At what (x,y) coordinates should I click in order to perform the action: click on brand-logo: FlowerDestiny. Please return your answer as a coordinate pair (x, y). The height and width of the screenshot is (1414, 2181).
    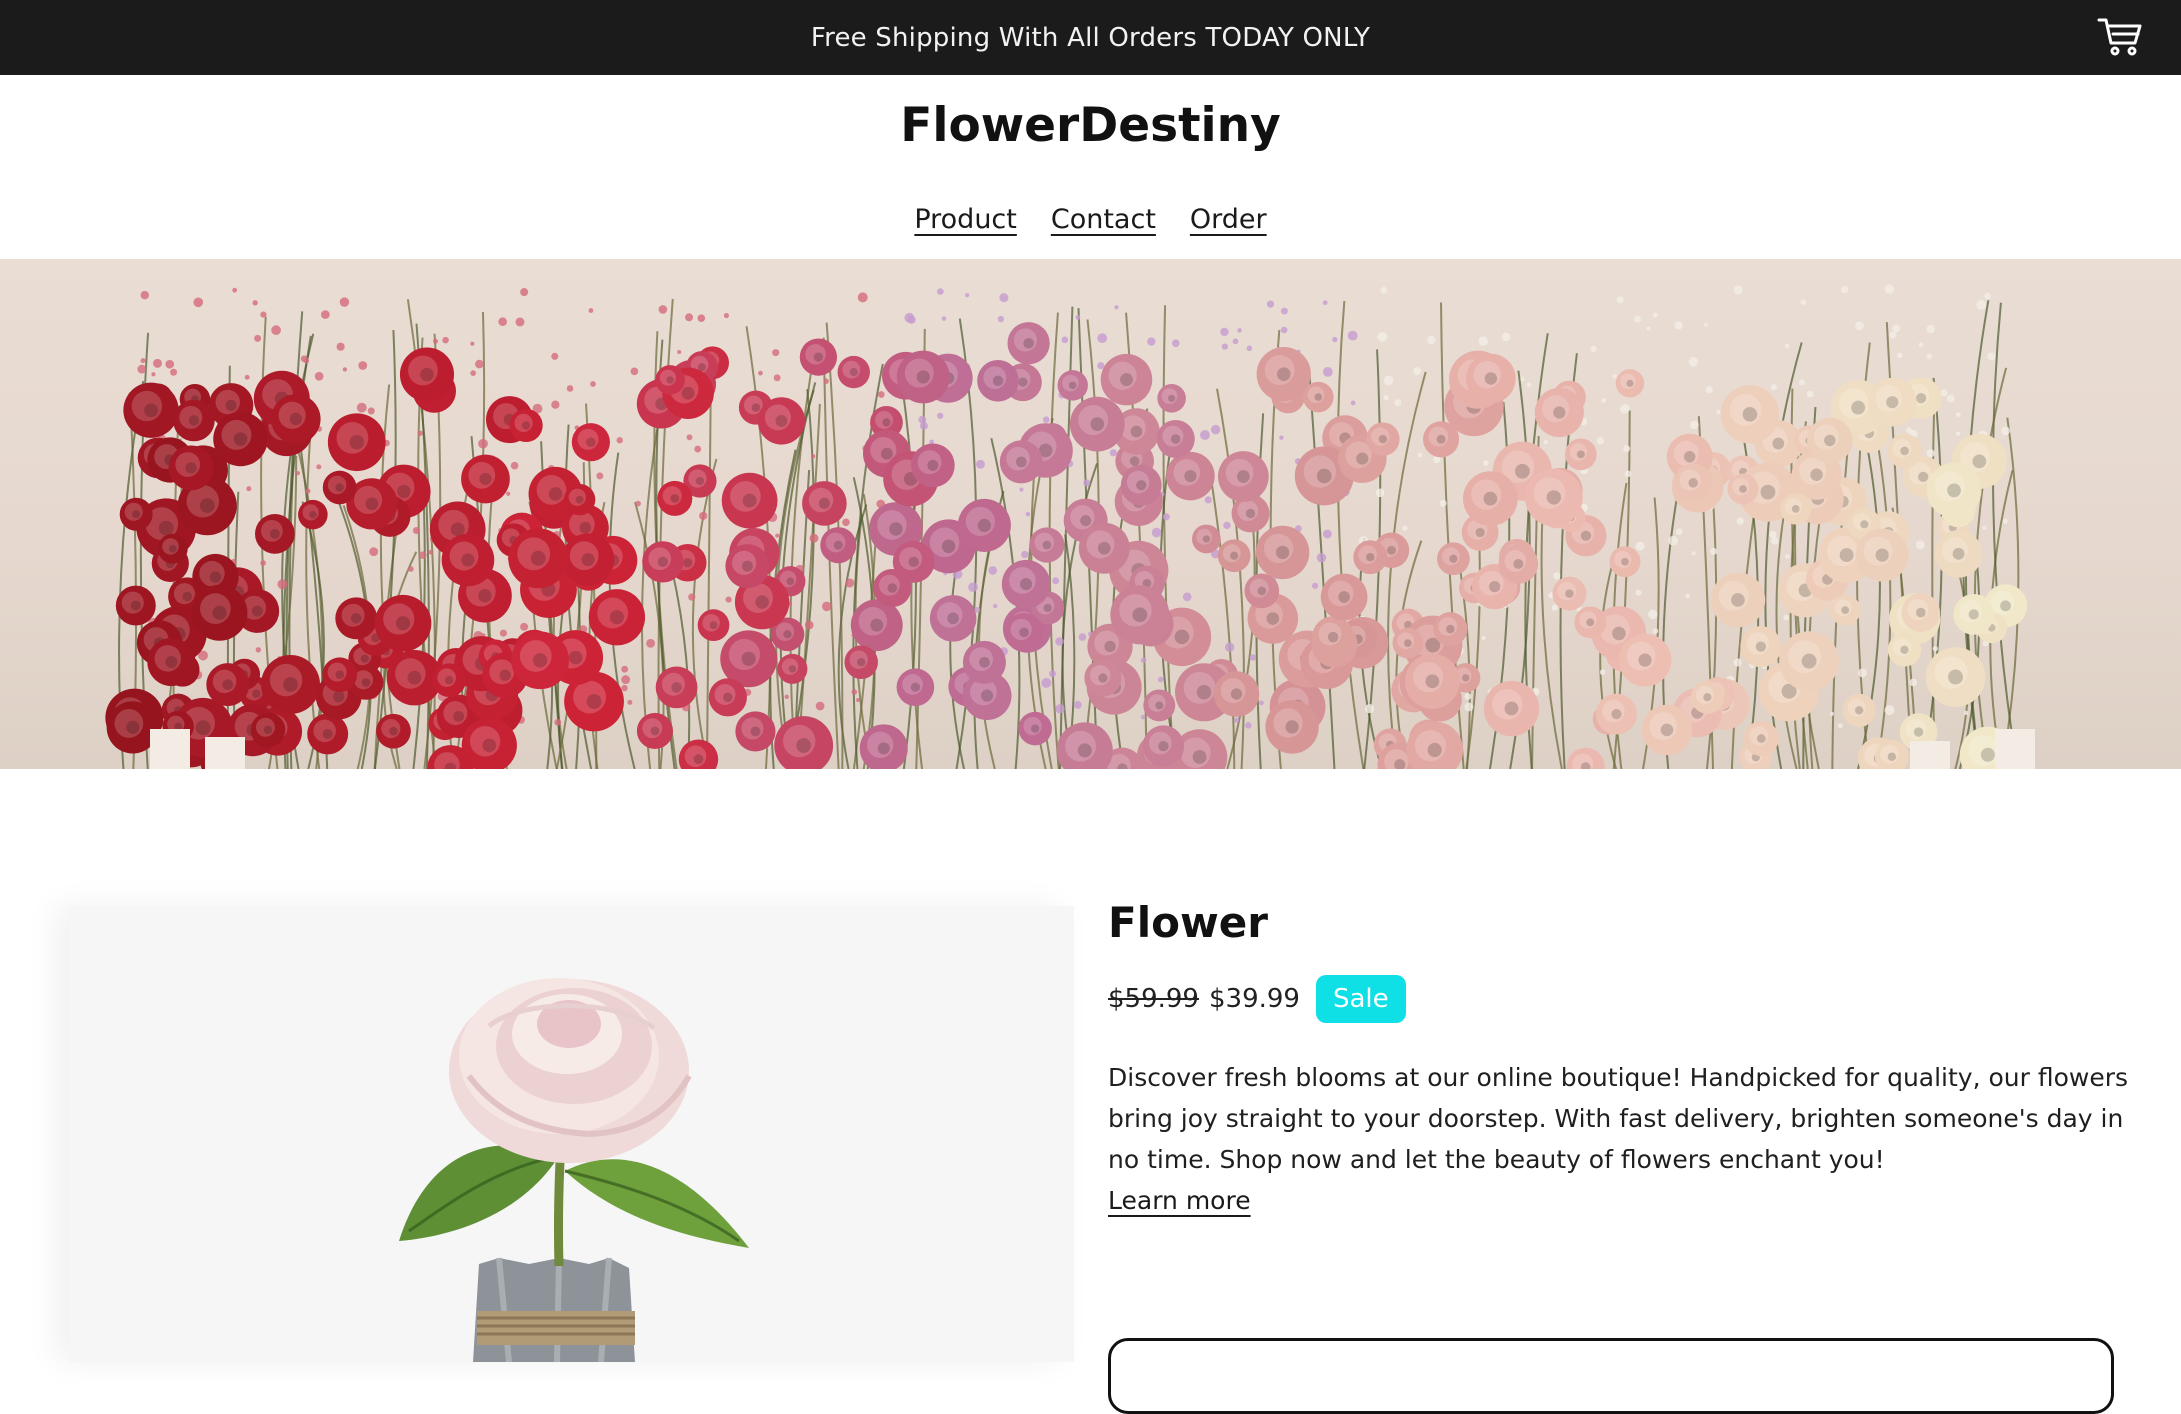
    Looking at the image, I should click on (1090, 125).